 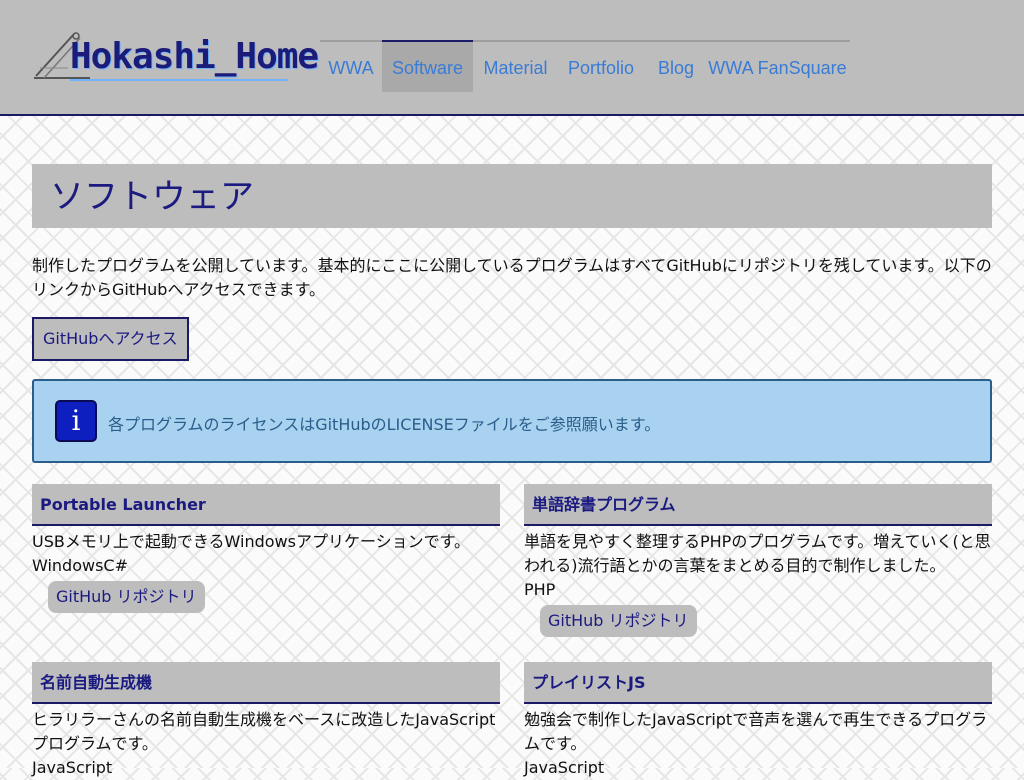 I want to click on card-title: 名前自動生成機, so click(x=266, y=683).